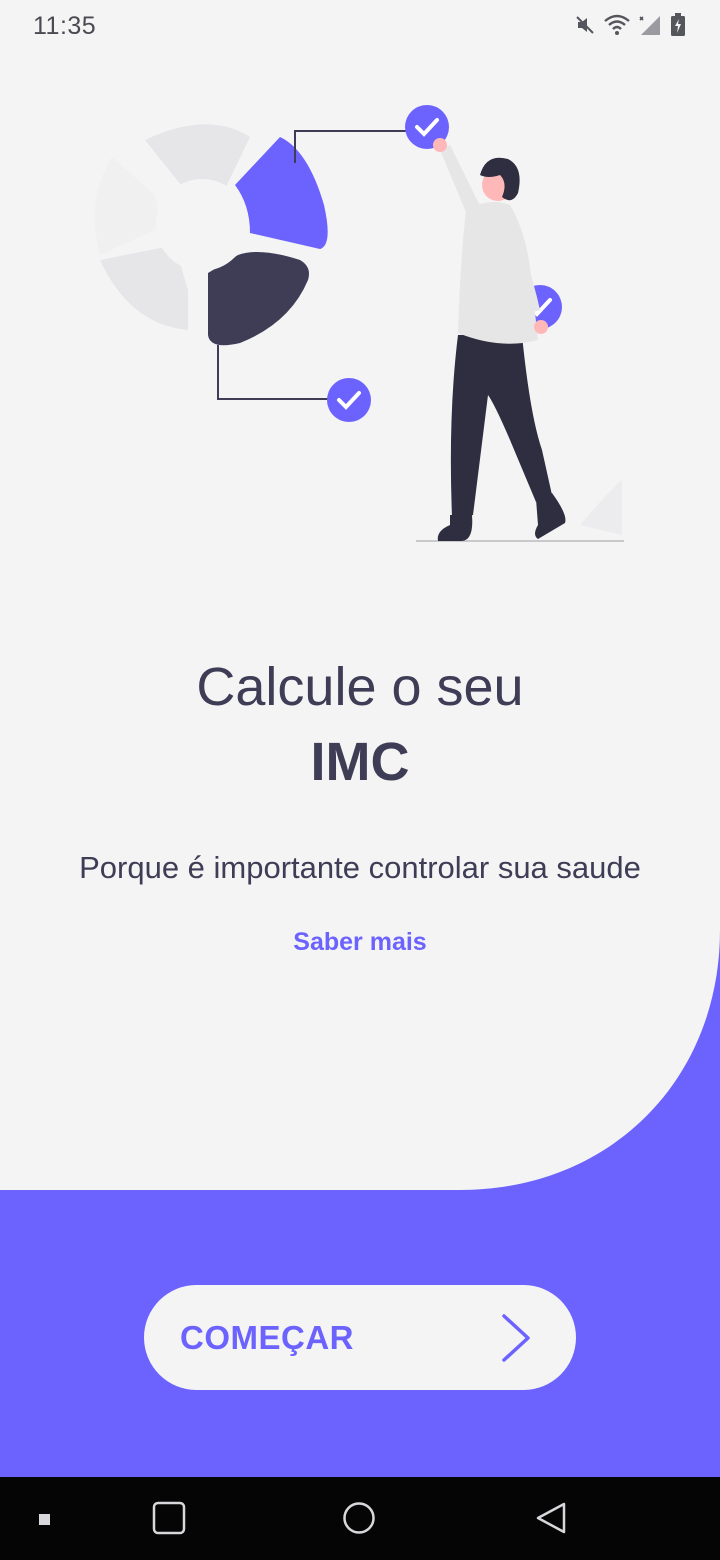  I want to click on pie-chart-graphic, so click(211, 235).